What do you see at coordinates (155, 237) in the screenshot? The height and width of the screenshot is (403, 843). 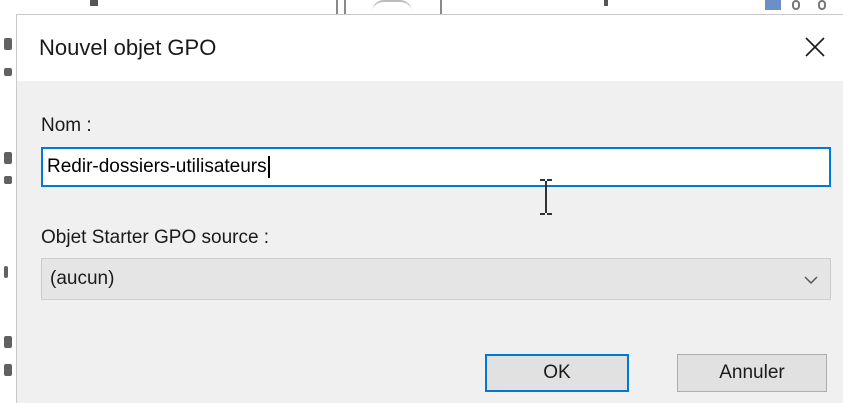 I see `starter-gpo-label: Objet Starter GPO source :` at bounding box center [155, 237].